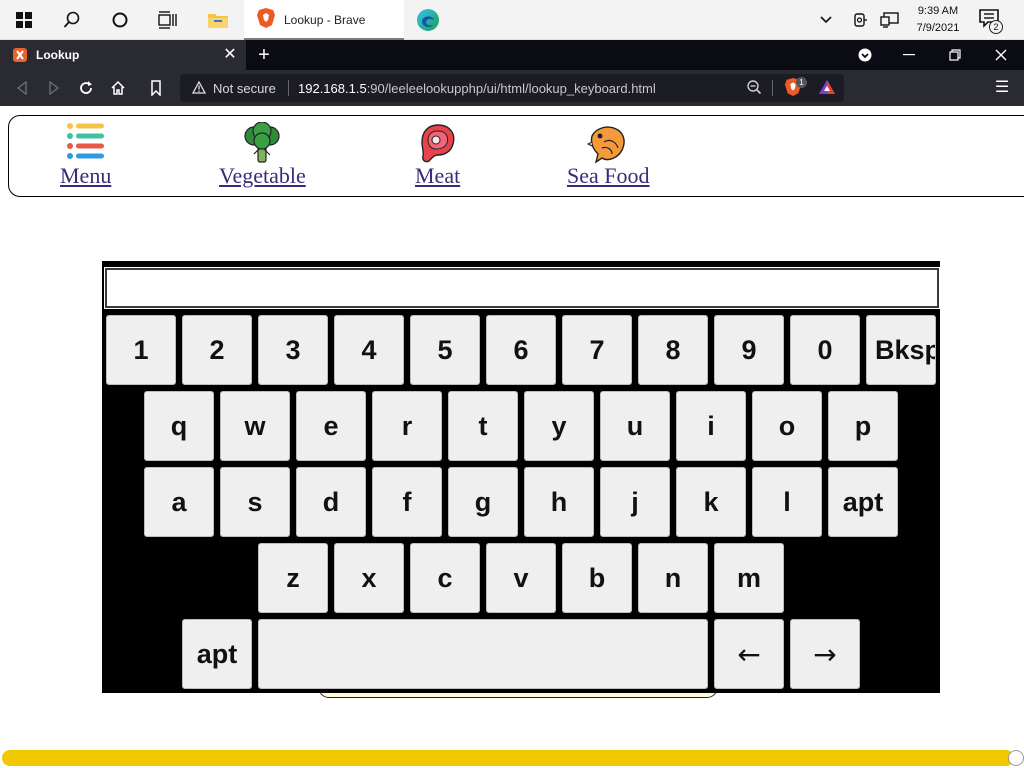  I want to click on nav-item-vegetable: Vegetable, so click(262, 154).